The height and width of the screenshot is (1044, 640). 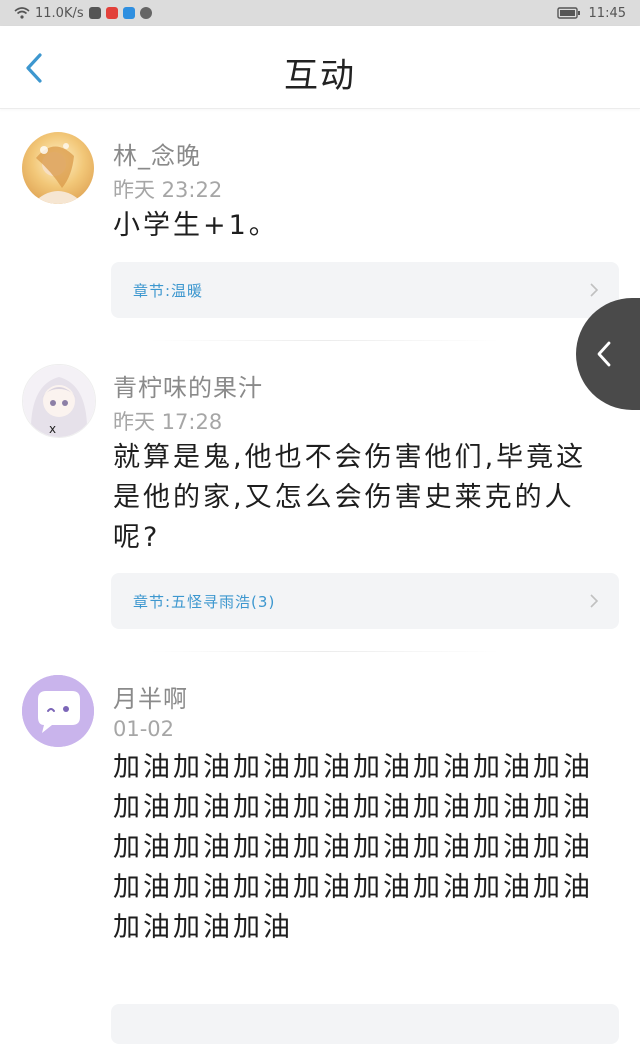 I want to click on wifi-icon, so click(x=22, y=13).